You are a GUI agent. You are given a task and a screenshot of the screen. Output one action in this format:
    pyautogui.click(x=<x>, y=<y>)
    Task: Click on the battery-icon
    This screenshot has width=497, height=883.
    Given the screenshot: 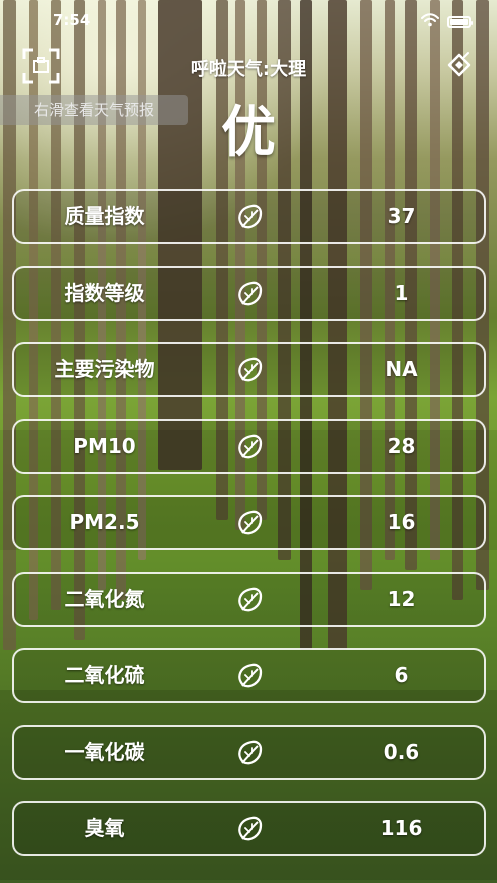 What is the action you would take?
    pyautogui.click(x=460, y=21)
    